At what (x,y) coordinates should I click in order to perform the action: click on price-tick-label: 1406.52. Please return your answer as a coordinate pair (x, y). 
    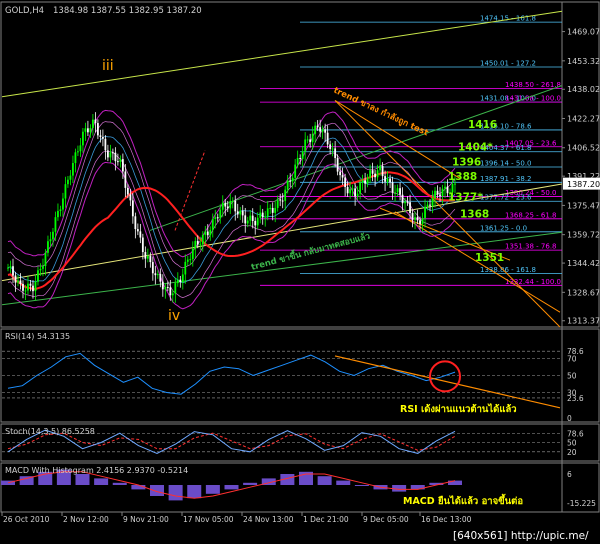
    Looking at the image, I should click on (583, 148).